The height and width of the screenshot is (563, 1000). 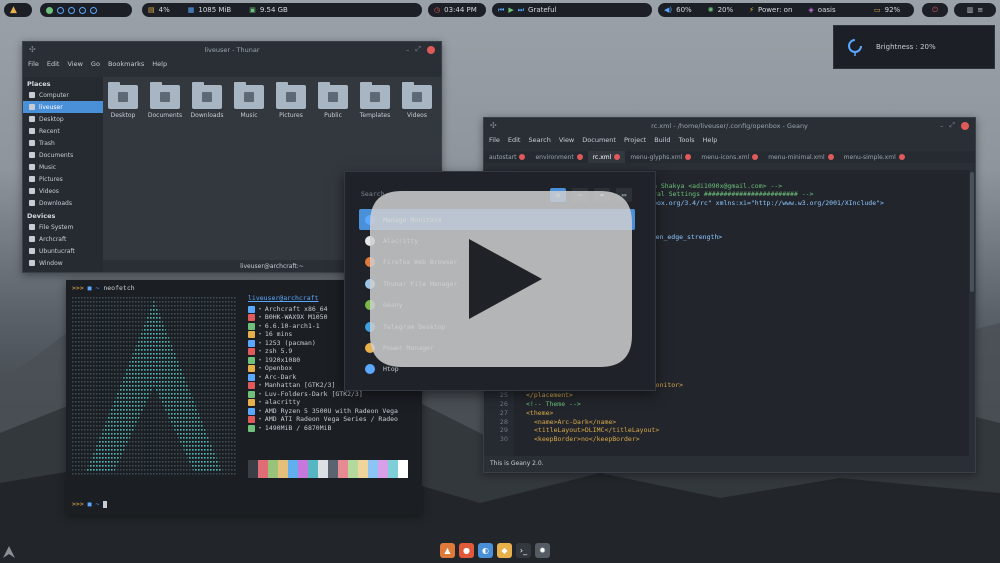 I want to click on sidebar-item: Desktop, so click(x=63, y=119).